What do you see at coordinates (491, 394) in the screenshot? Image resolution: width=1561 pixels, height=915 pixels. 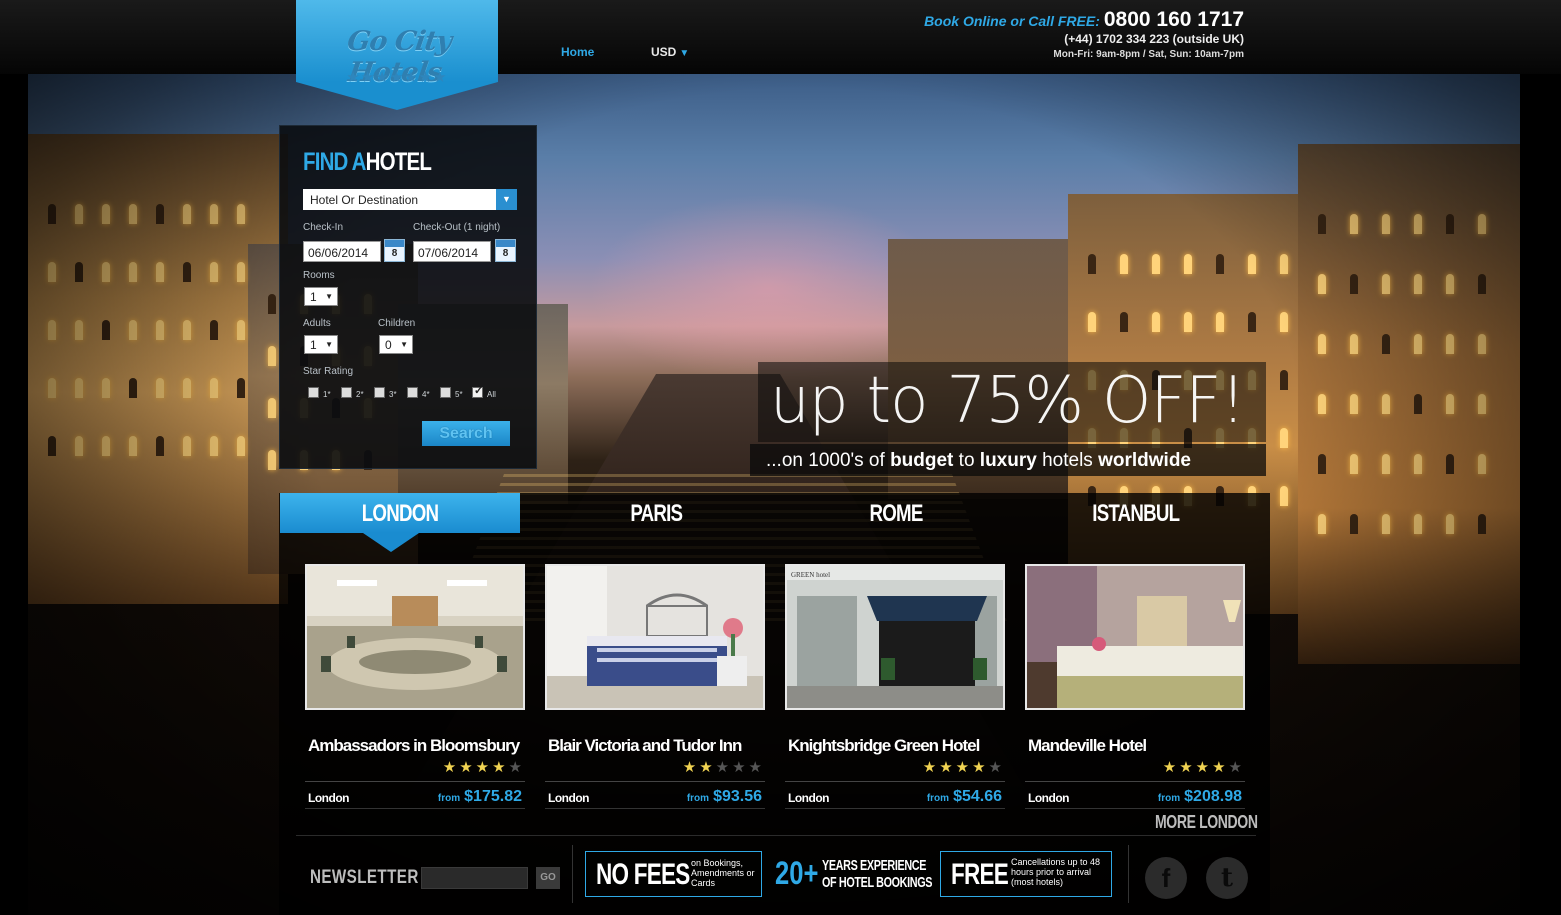 I see `star-all-label: All` at bounding box center [491, 394].